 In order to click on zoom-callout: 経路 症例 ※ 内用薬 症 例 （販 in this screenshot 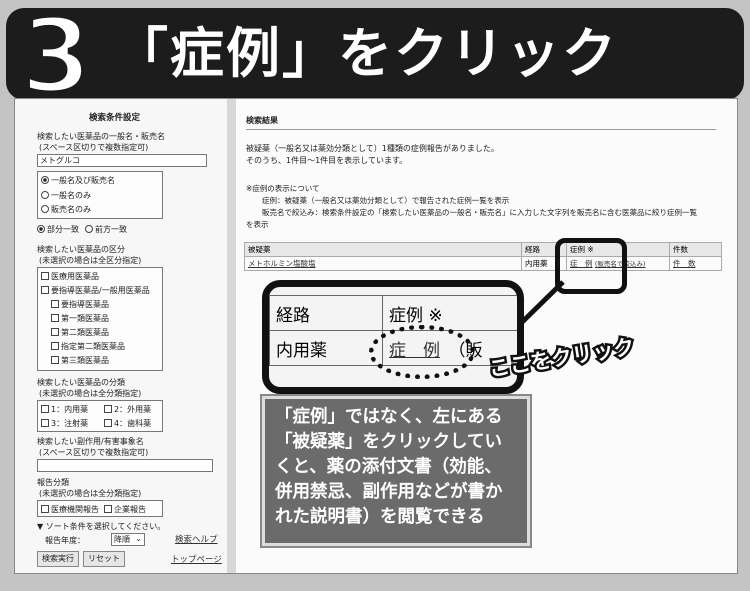, I will do `click(393, 337)`.